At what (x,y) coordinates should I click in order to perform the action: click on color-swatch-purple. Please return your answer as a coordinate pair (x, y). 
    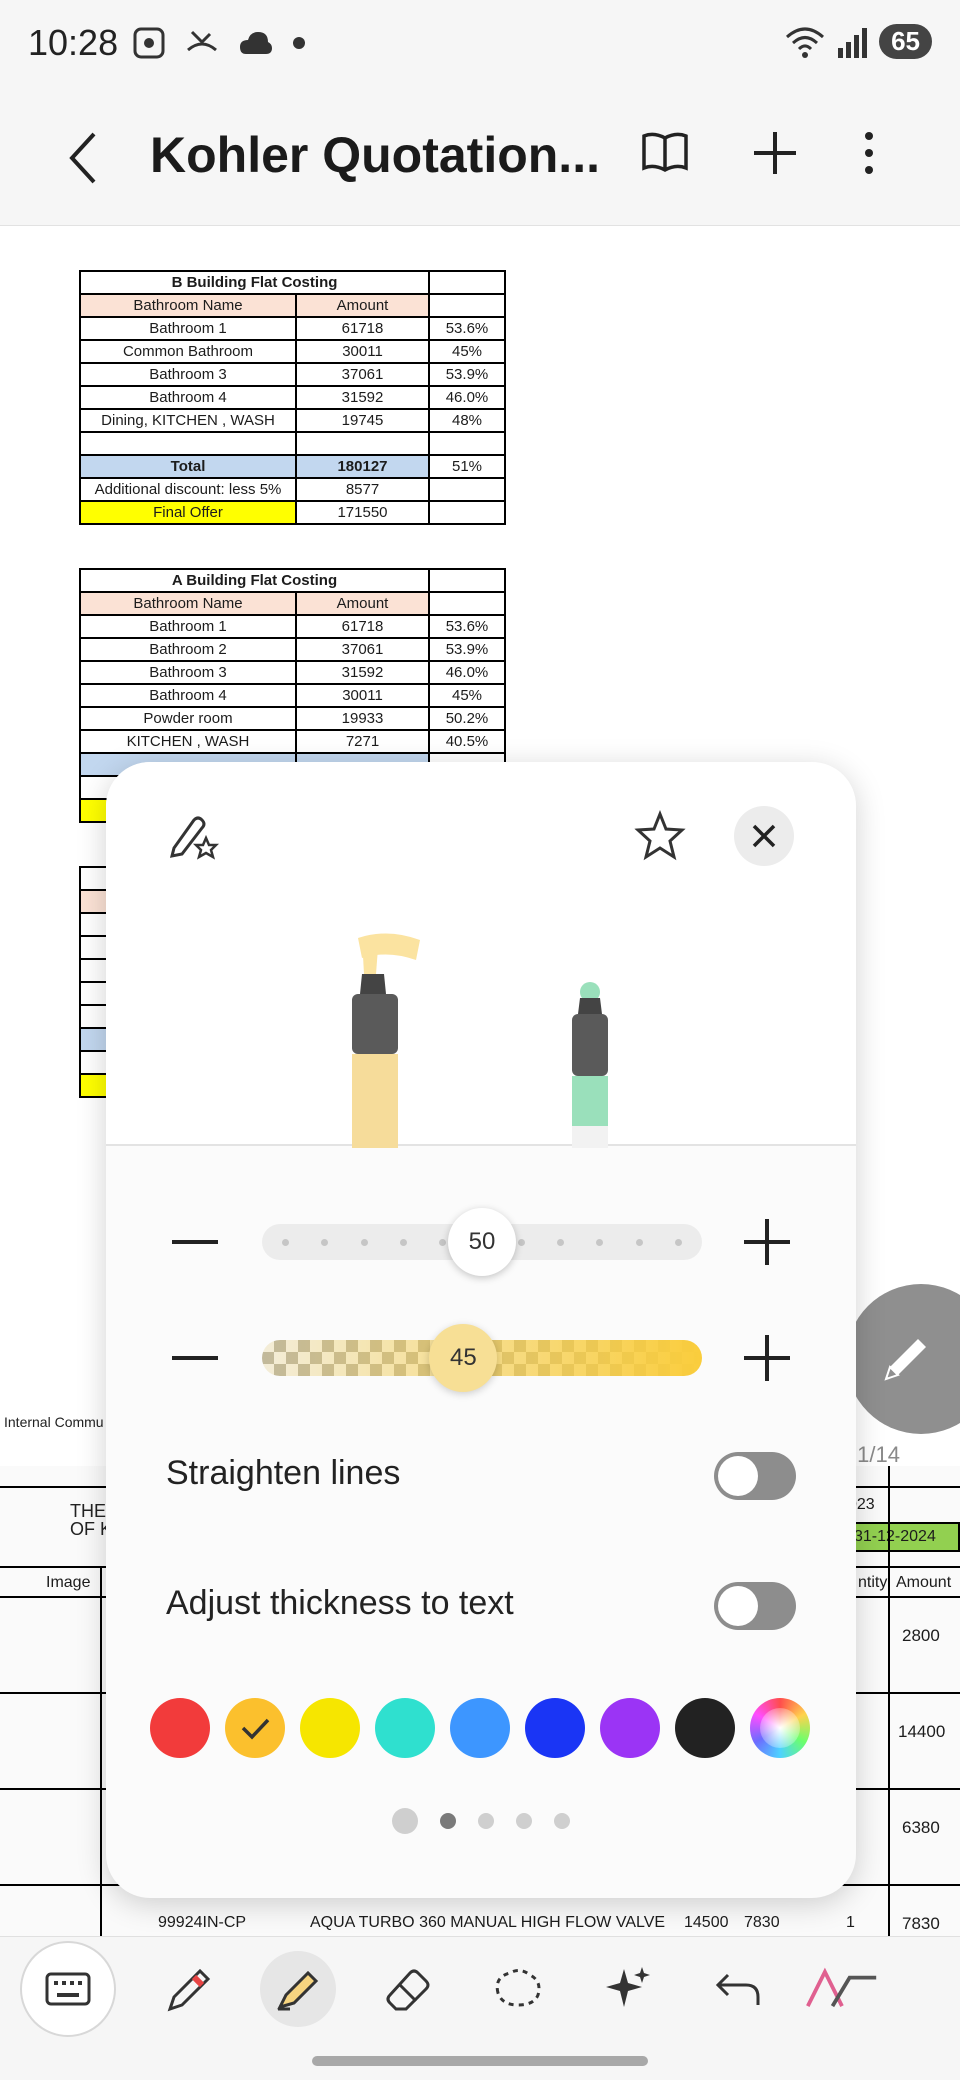
    Looking at the image, I should click on (630, 1728).